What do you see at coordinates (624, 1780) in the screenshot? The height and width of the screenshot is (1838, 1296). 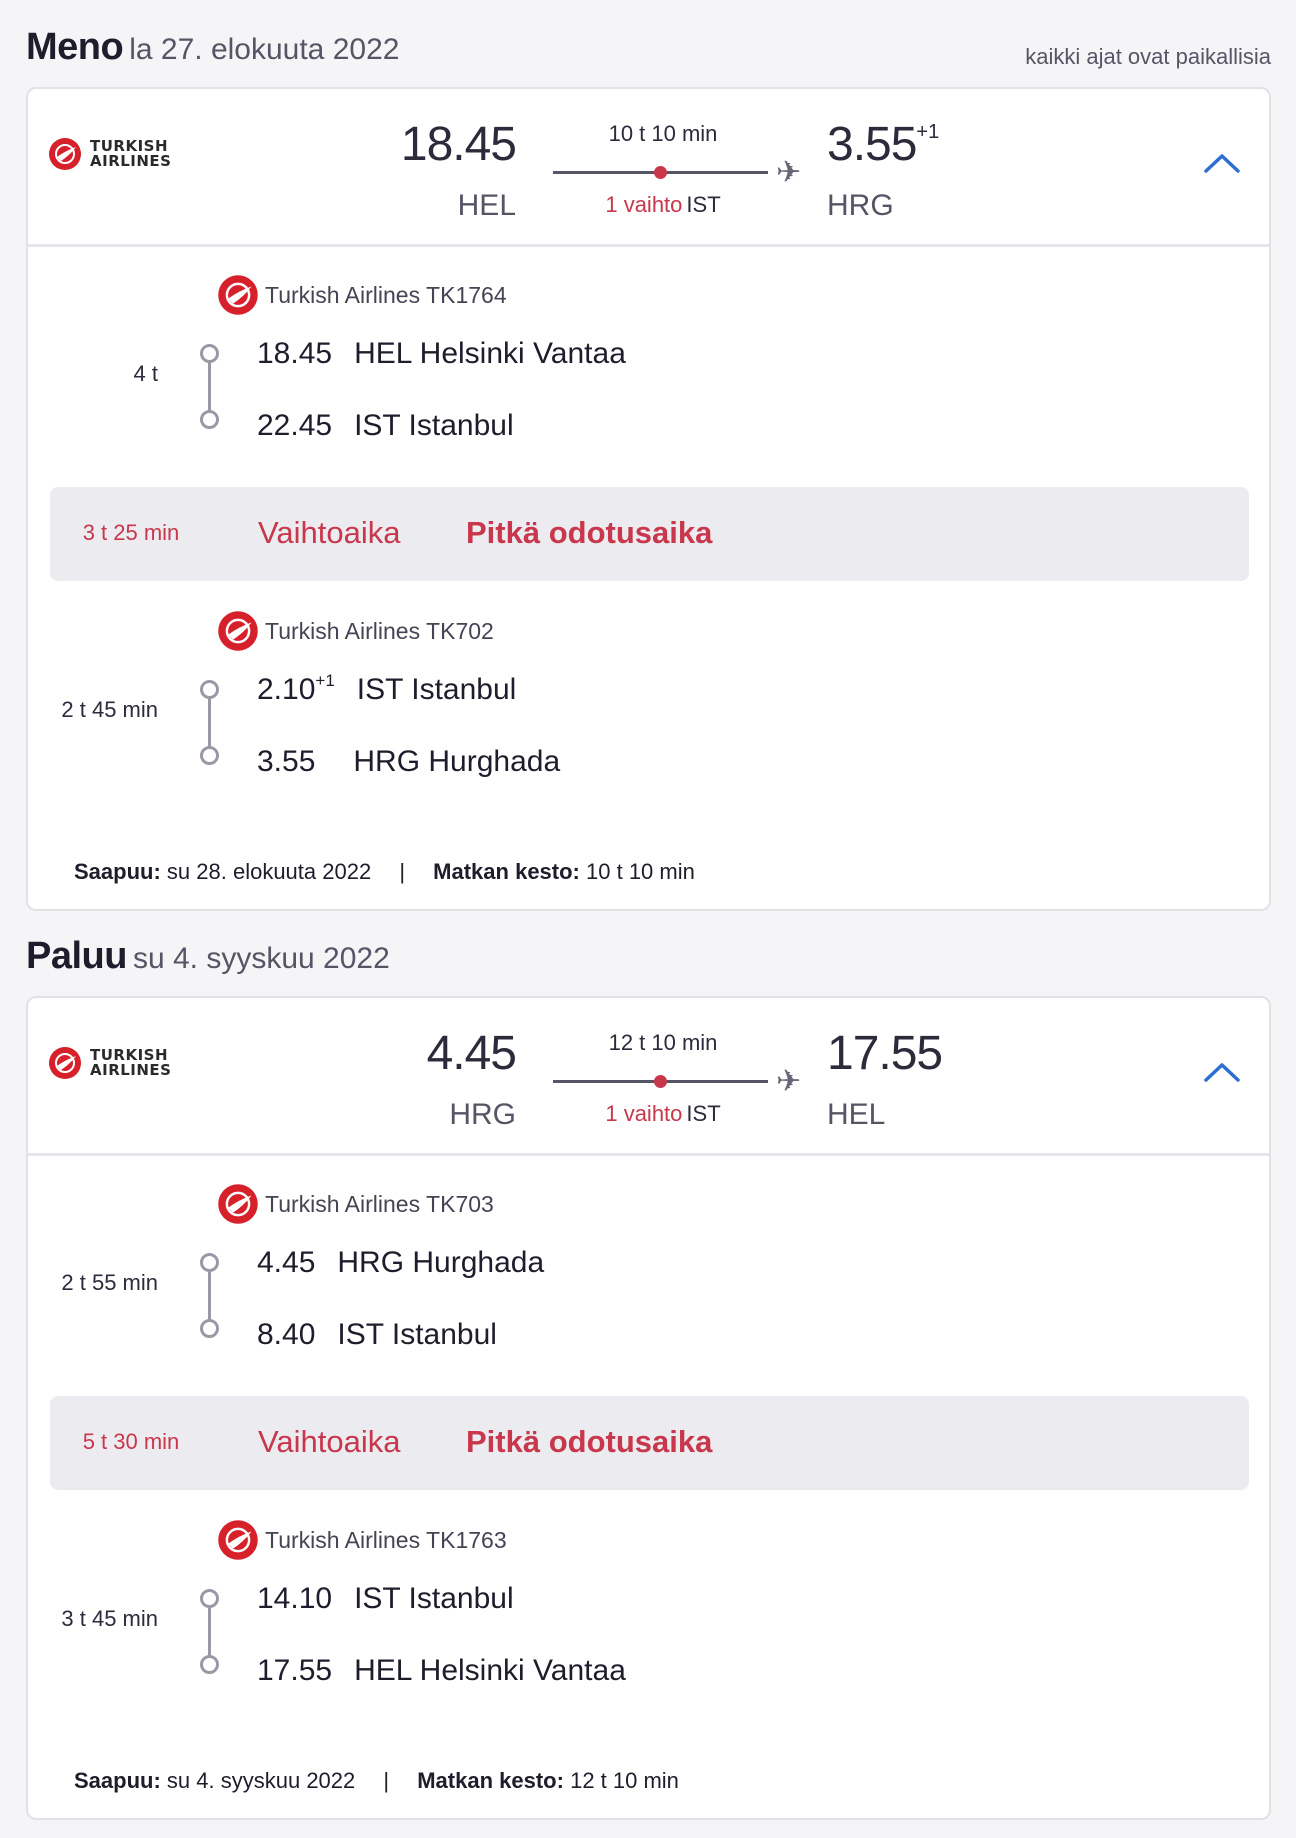 I see `total-duration-value: 12 t 10 min` at bounding box center [624, 1780].